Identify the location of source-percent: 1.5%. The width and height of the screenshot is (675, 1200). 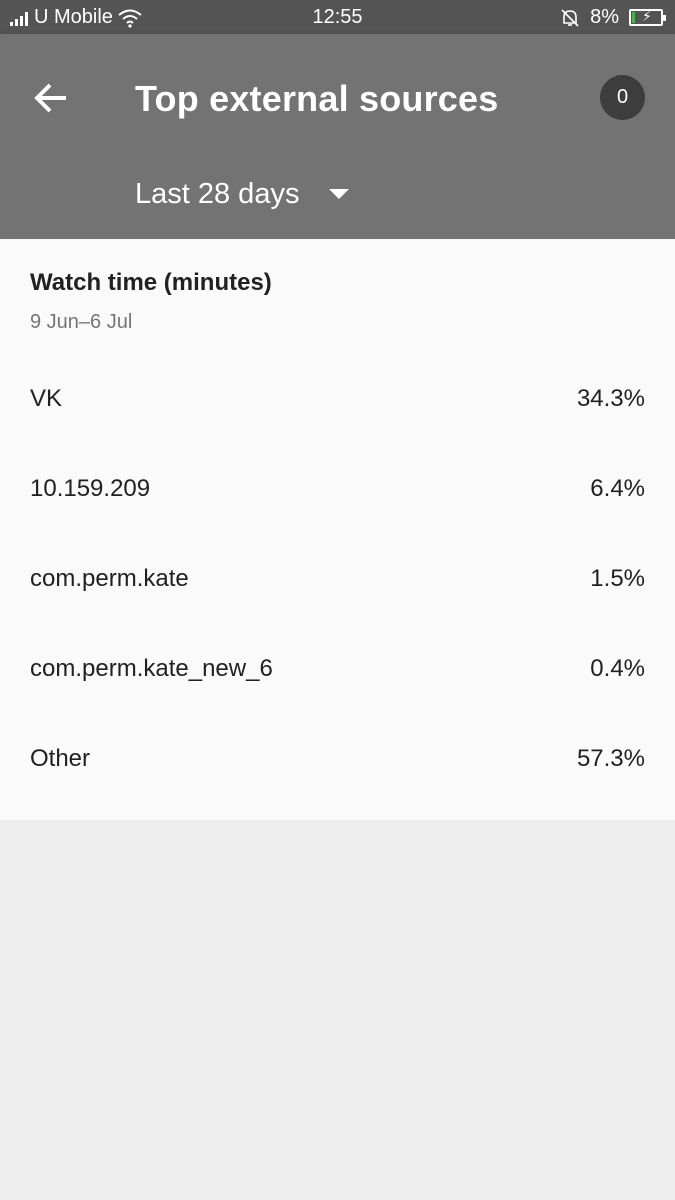
(617, 578).